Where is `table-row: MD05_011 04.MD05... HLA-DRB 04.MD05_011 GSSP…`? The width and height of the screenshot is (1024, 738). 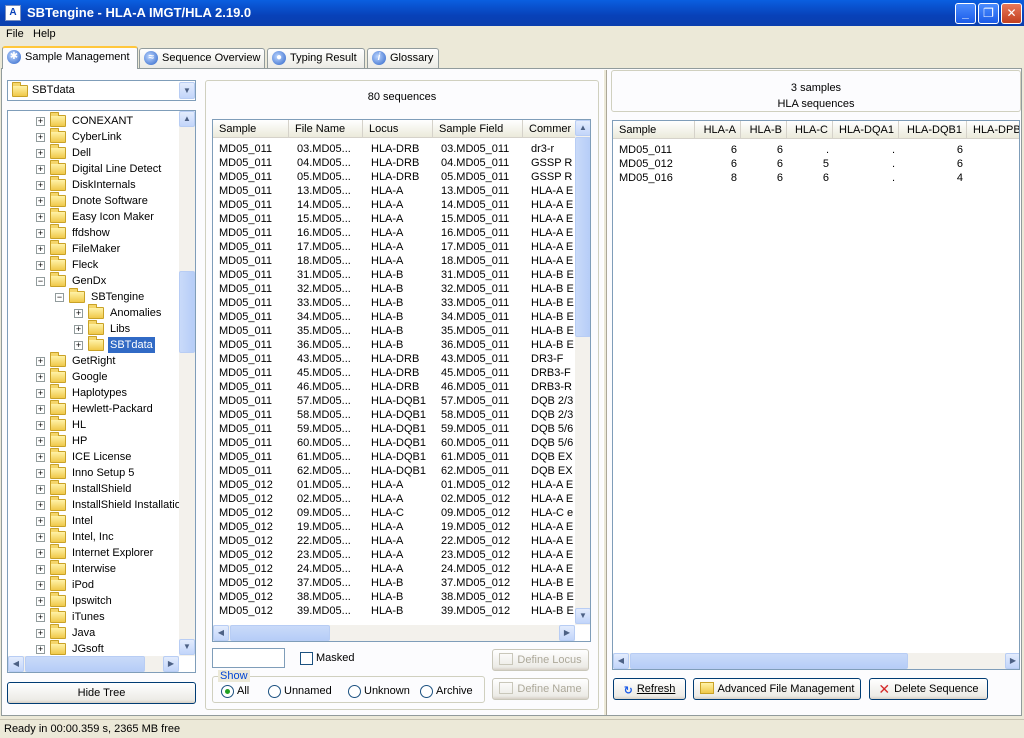 table-row: MD05_011 04.MD05... HLA-DRB 04.MD05_011 GSSP… is located at coordinates (394, 163).